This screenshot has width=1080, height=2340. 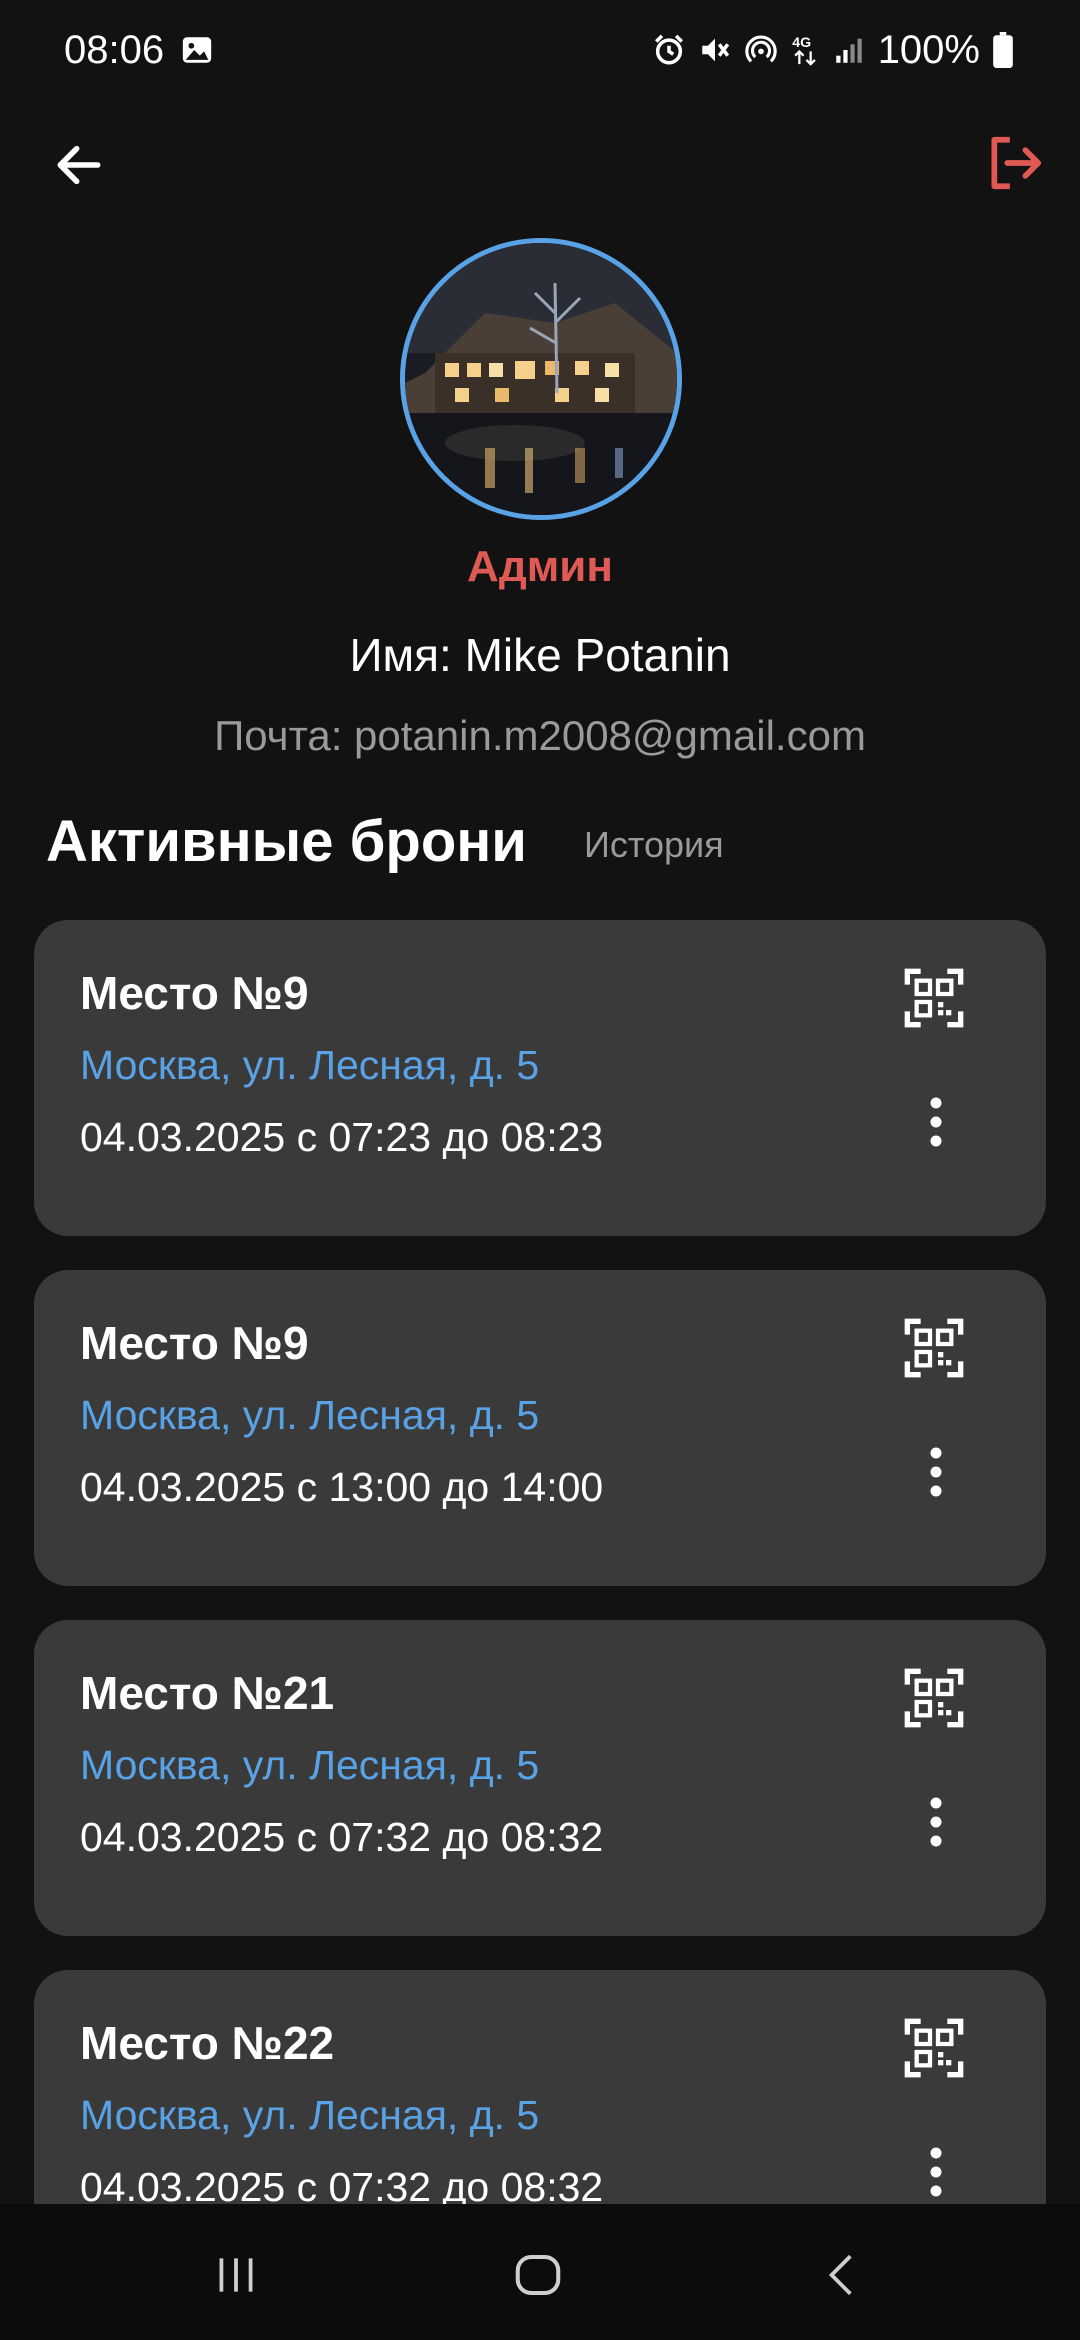 What do you see at coordinates (540, 50) in the screenshot?
I see `status-bar: 08:06 4G 100%` at bounding box center [540, 50].